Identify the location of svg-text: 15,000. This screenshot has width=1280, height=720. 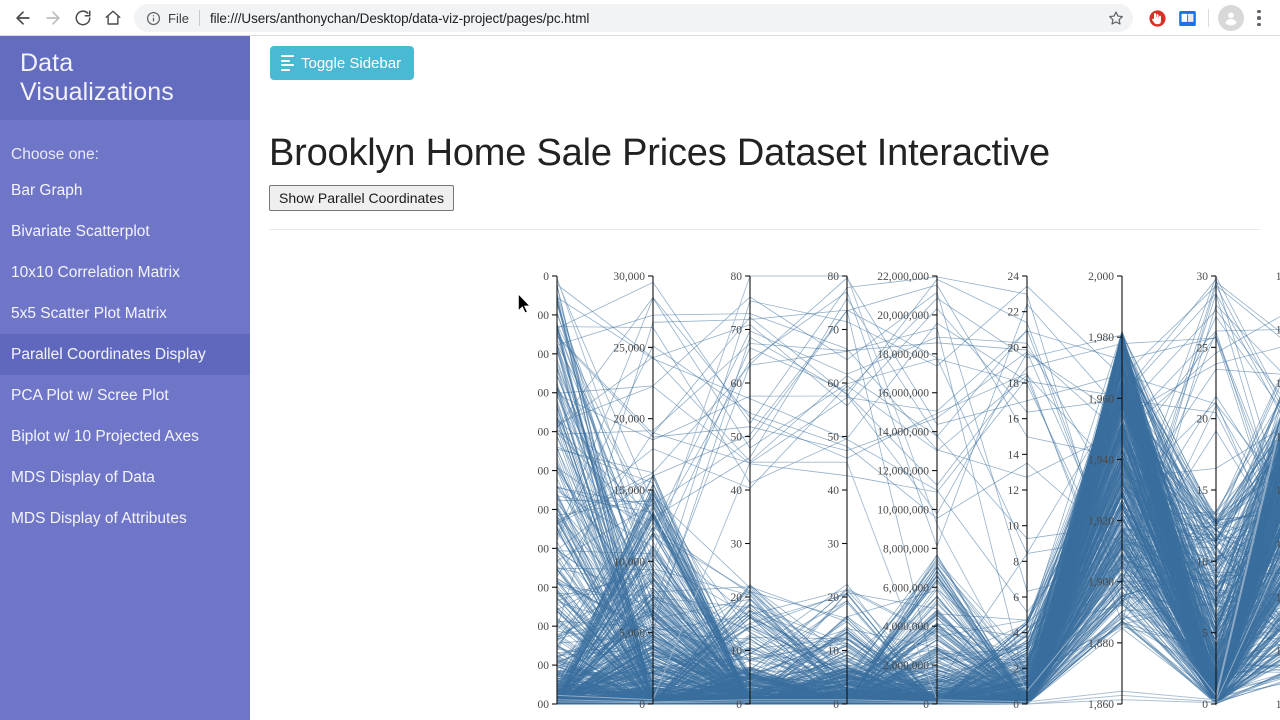
(629, 491).